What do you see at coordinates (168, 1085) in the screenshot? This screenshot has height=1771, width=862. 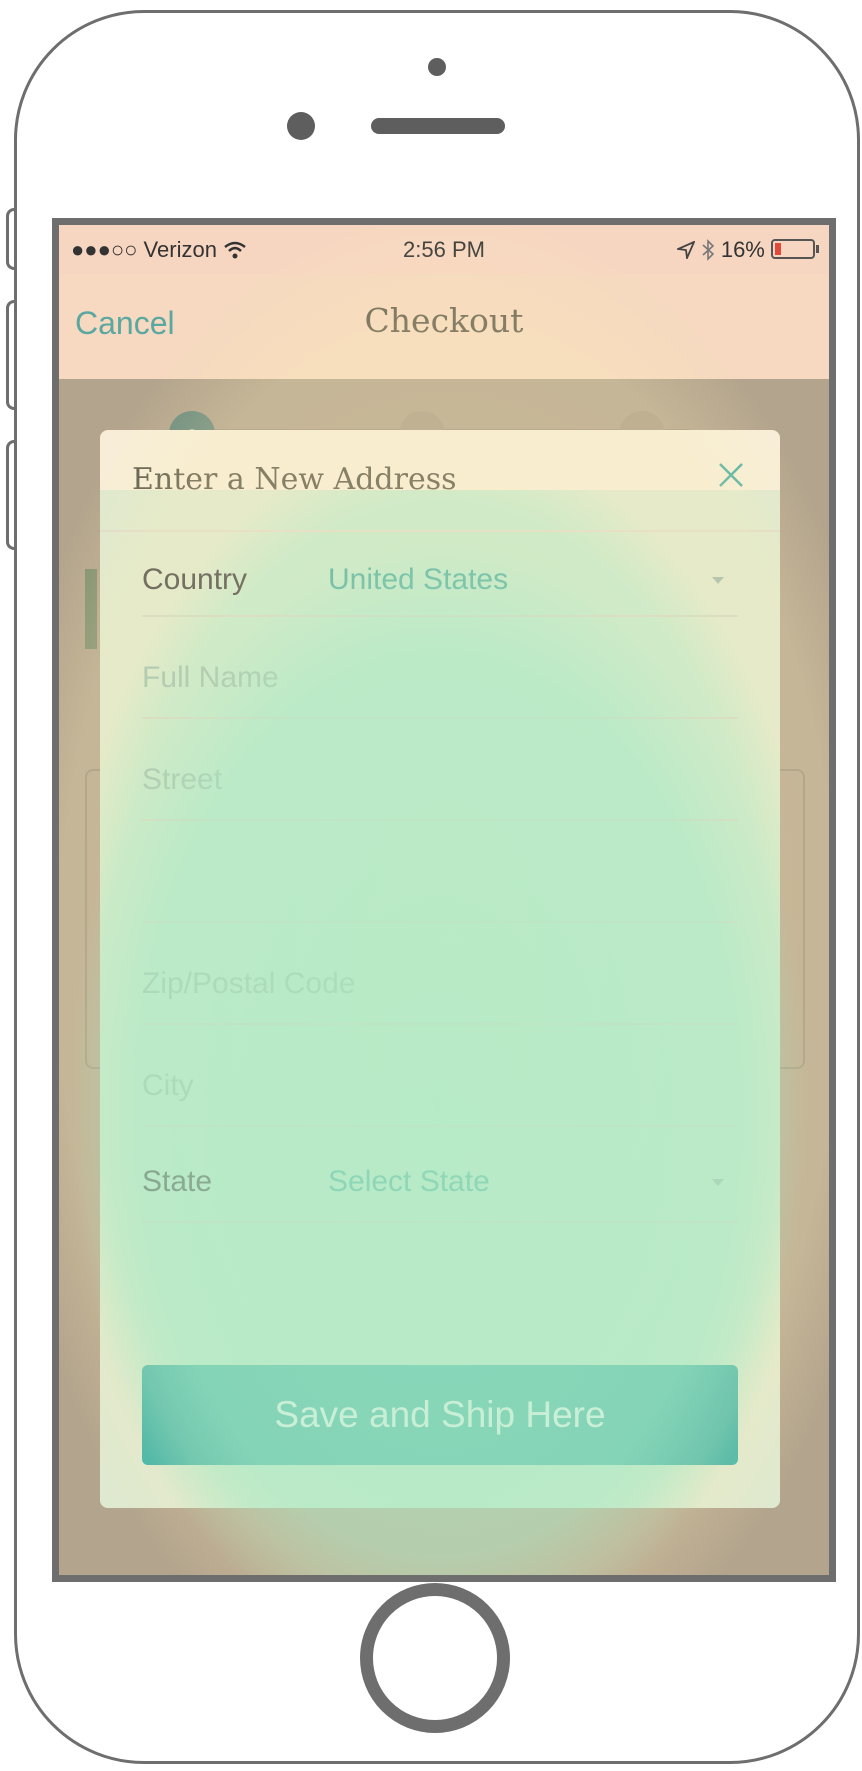 I see `city-placeholder: City` at bounding box center [168, 1085].